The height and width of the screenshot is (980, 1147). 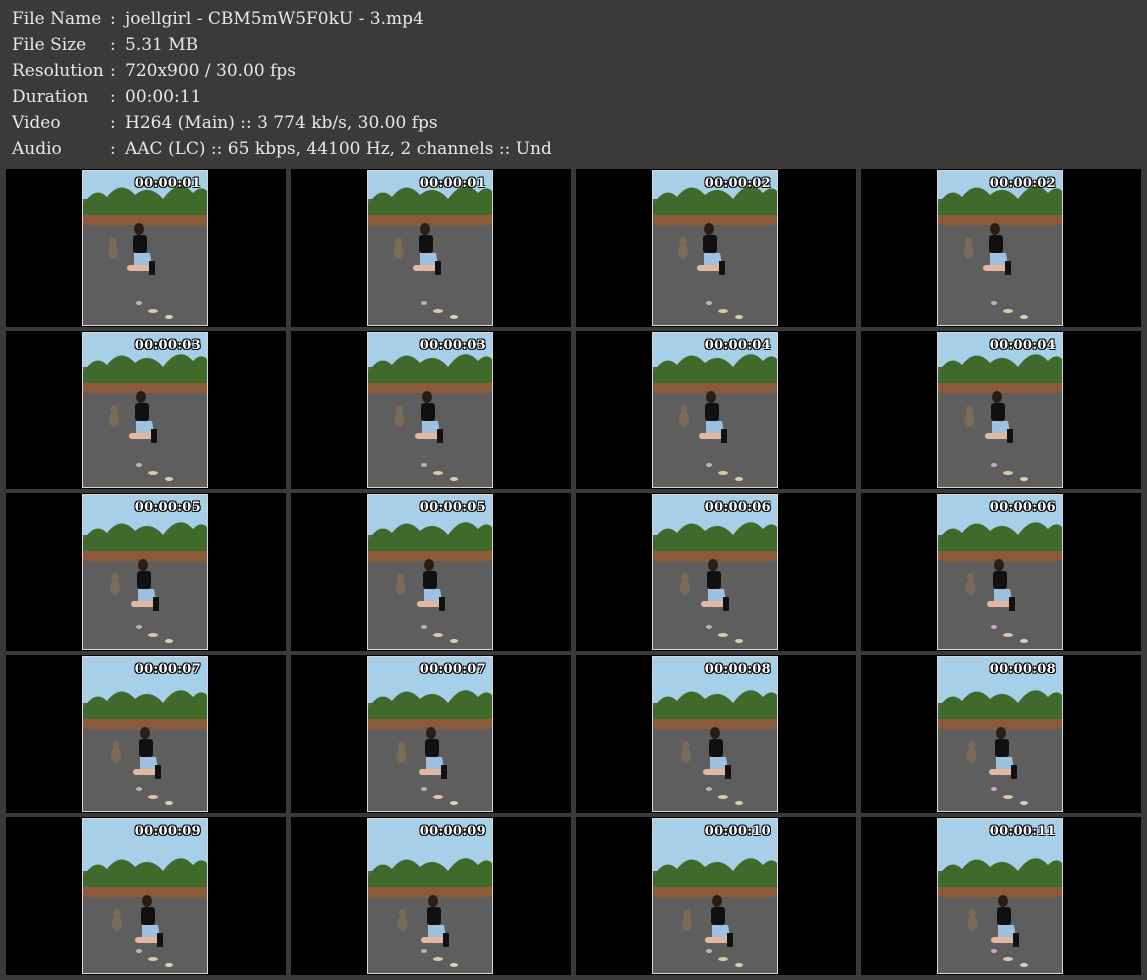 I want to click on frame-timestamp: 00:00:10, so click(x=737, y=831).